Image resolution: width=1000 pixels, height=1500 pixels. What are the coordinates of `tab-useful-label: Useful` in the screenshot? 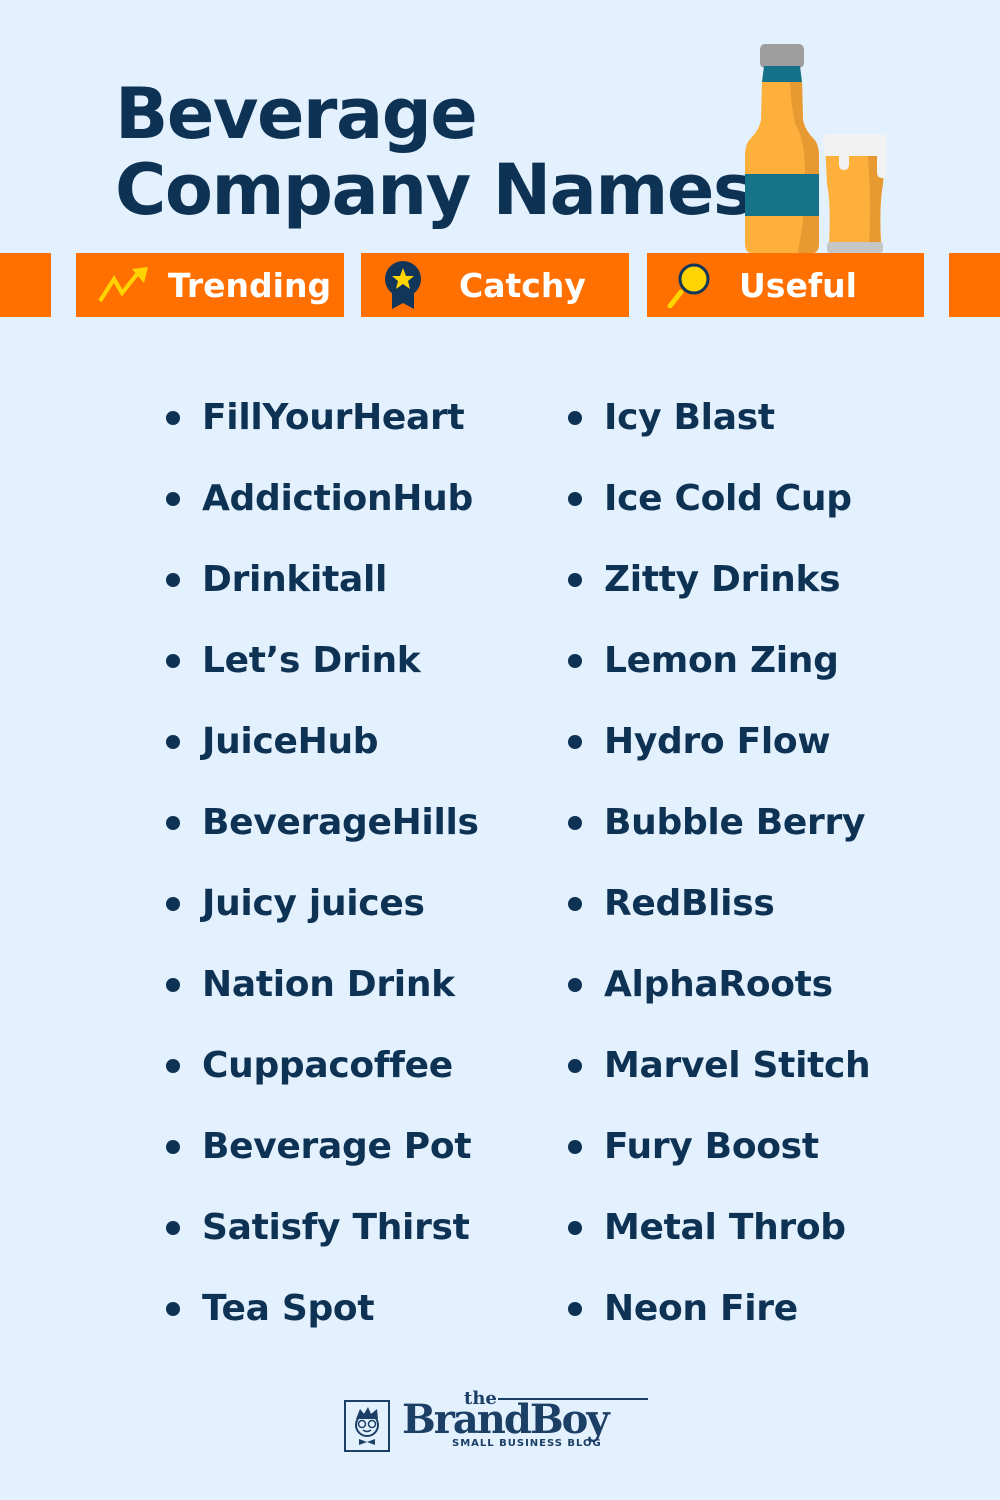 It's located at (798, 285).